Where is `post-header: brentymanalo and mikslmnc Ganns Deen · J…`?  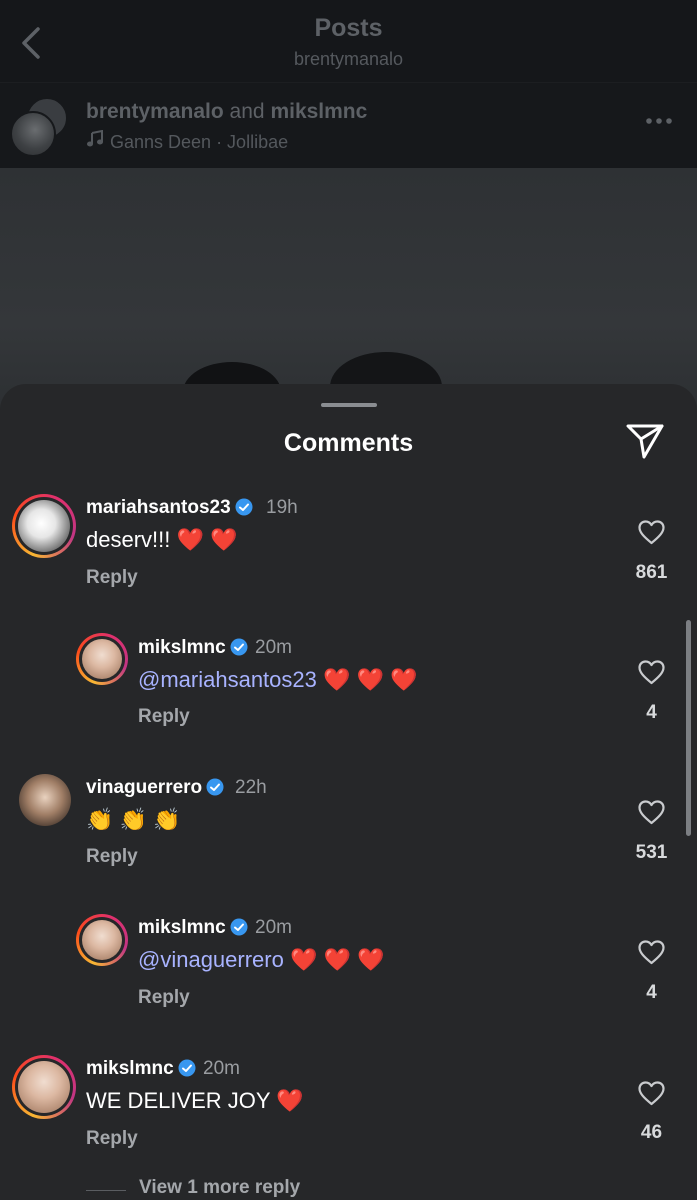 post-header: brentymanalo and mikslmnc Ganns Deen · J… is located at coordinates (348, 125).